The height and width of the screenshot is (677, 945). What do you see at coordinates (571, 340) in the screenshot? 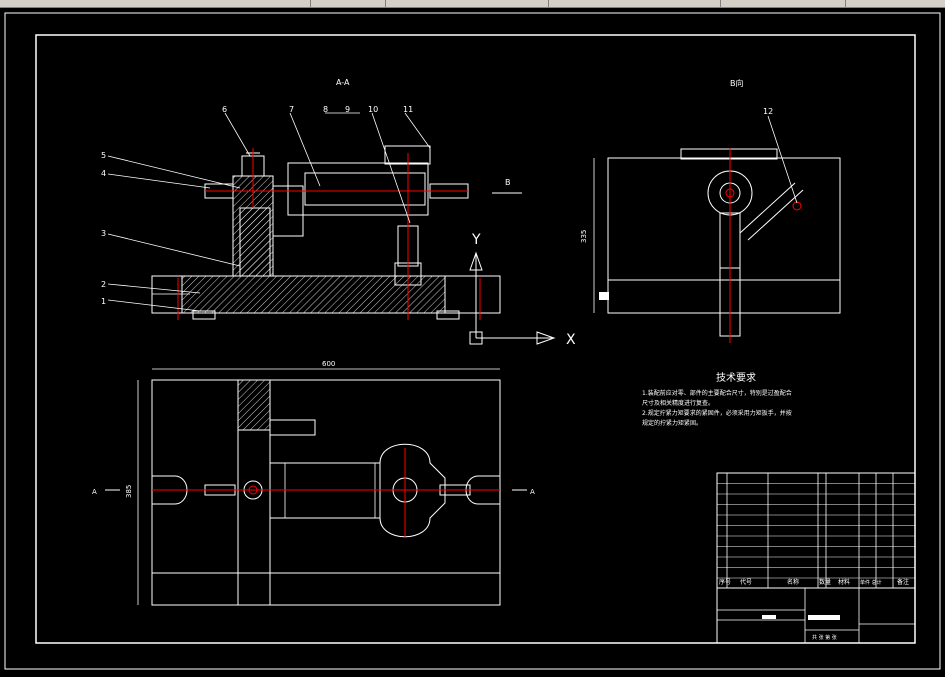
I see `ucs-x-label: X` at bounding box center [571, 340].